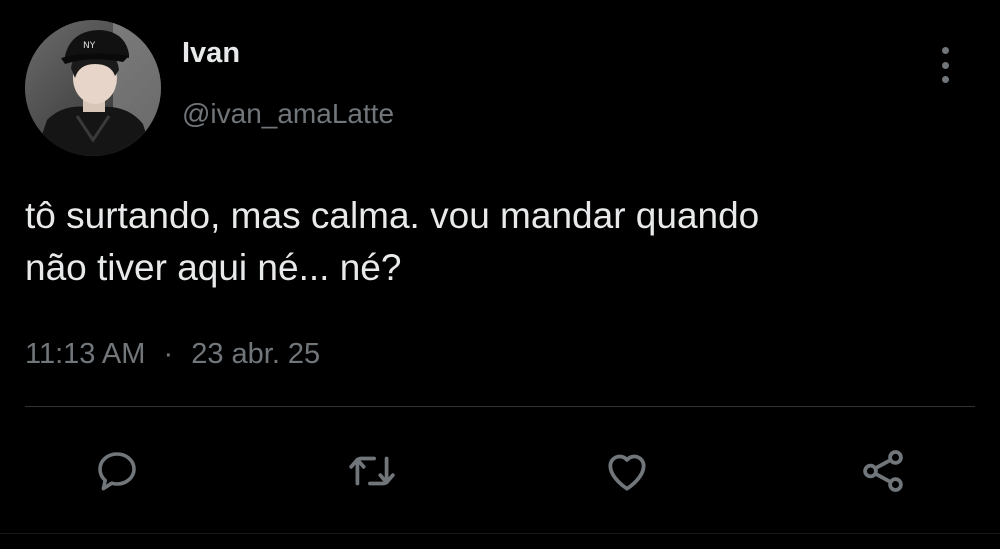 The height and width of the screenshot is (549, 1000). I want to click on avatar-image: NY, so click(93, 88).